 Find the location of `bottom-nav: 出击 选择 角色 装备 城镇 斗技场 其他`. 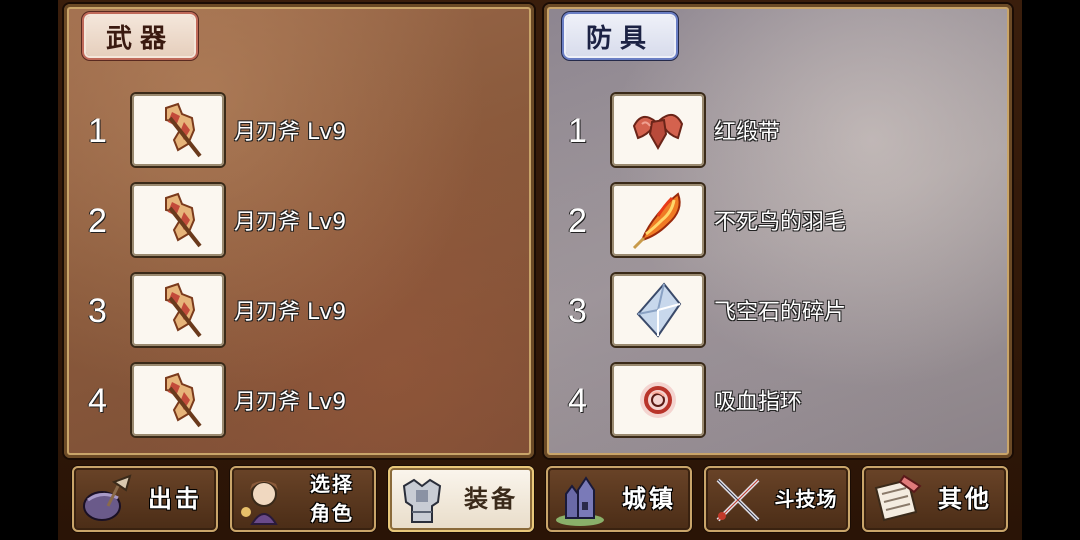

bottom-nav: 出击 选择 角色 装备 城镇 斗技场 其他 is located at coordinates (538, 499).